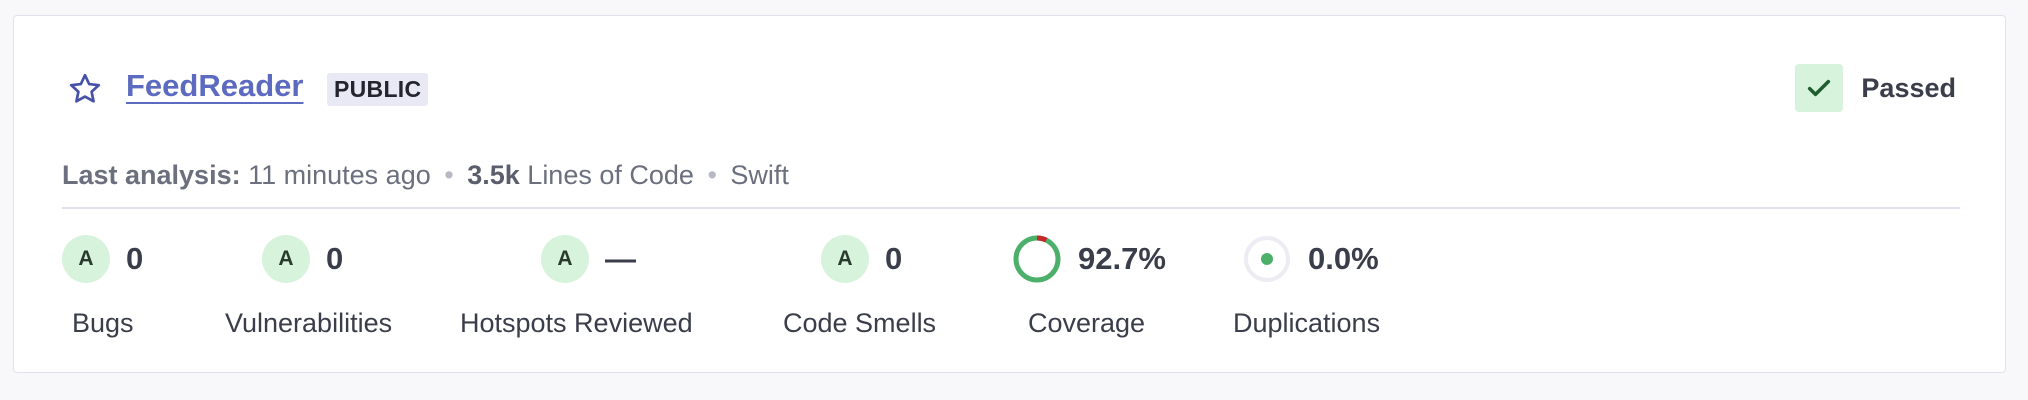 Image resolution: width=2028 pixels, height=400 pixels. What do you see at coordinates (493, 175) in the screenshot?
I see `loc-value: 3.5k` at bounding box center [493, 175].